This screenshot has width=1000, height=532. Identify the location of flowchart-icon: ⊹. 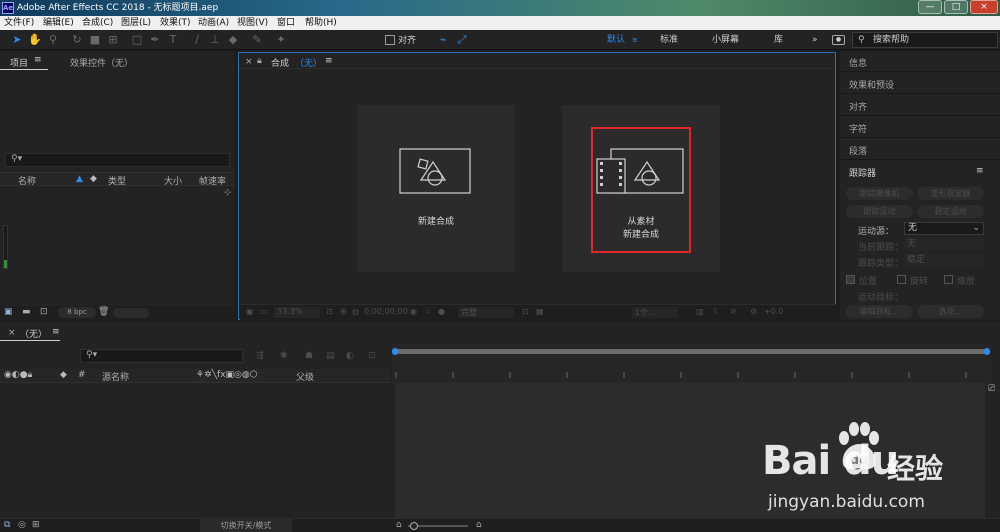
(228, 193).